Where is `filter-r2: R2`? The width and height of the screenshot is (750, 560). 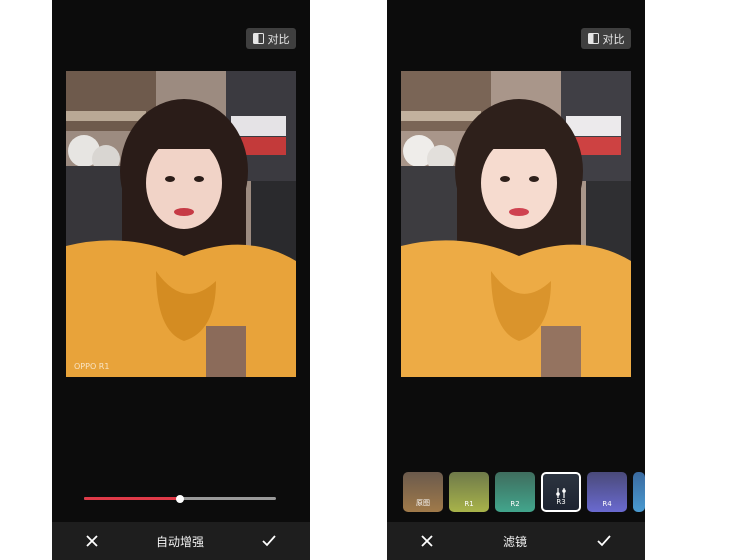
filter-r2: R2 is located at coordinates (515, 492).